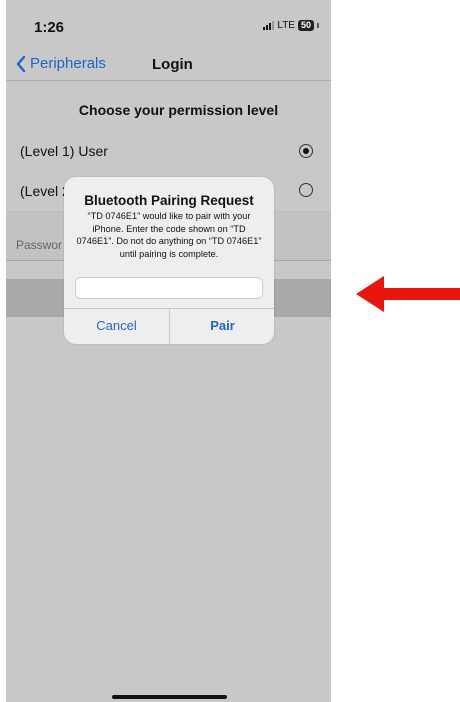 The width and height of the screenshot is (460, 702). What do you see at coordinates (305, 25) in the screenshot?
I see `battery-icon: 50` at bounding box center [305, 25].